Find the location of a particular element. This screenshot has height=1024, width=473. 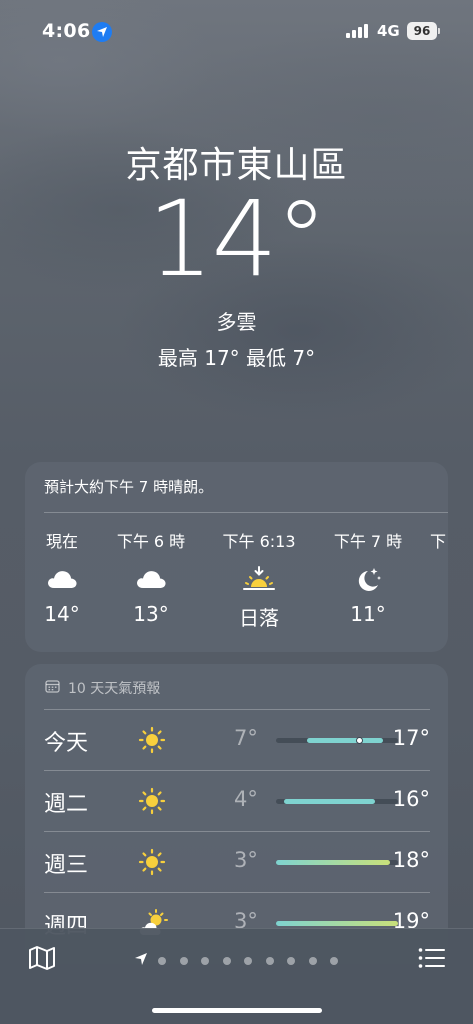

signal-icon is located at coordinates (358, 31).